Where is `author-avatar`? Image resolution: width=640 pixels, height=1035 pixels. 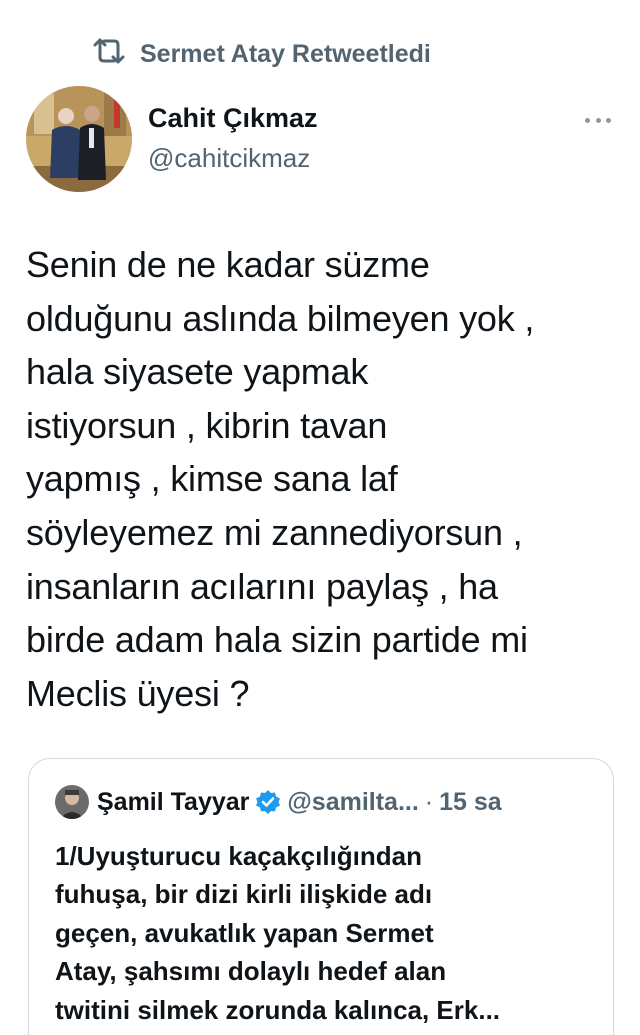 author-avatar is located at coordinates (79, 139).